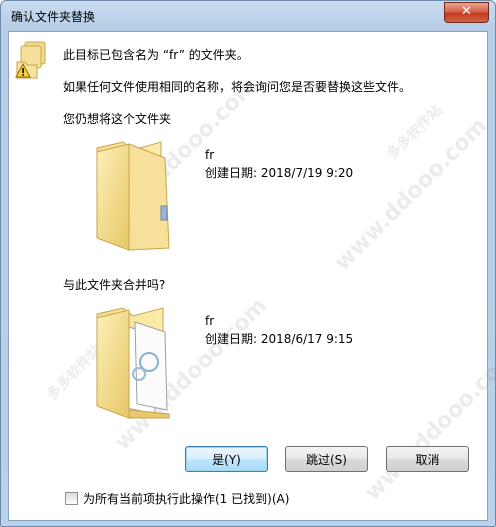 Image resolution: width=496 pixels, height=527 pixels. What do you see at coordinates (114, 285) in the screenshot?
I see `message-line-4: 与此文件夹合并吗?` at bounding box center [114, 285].